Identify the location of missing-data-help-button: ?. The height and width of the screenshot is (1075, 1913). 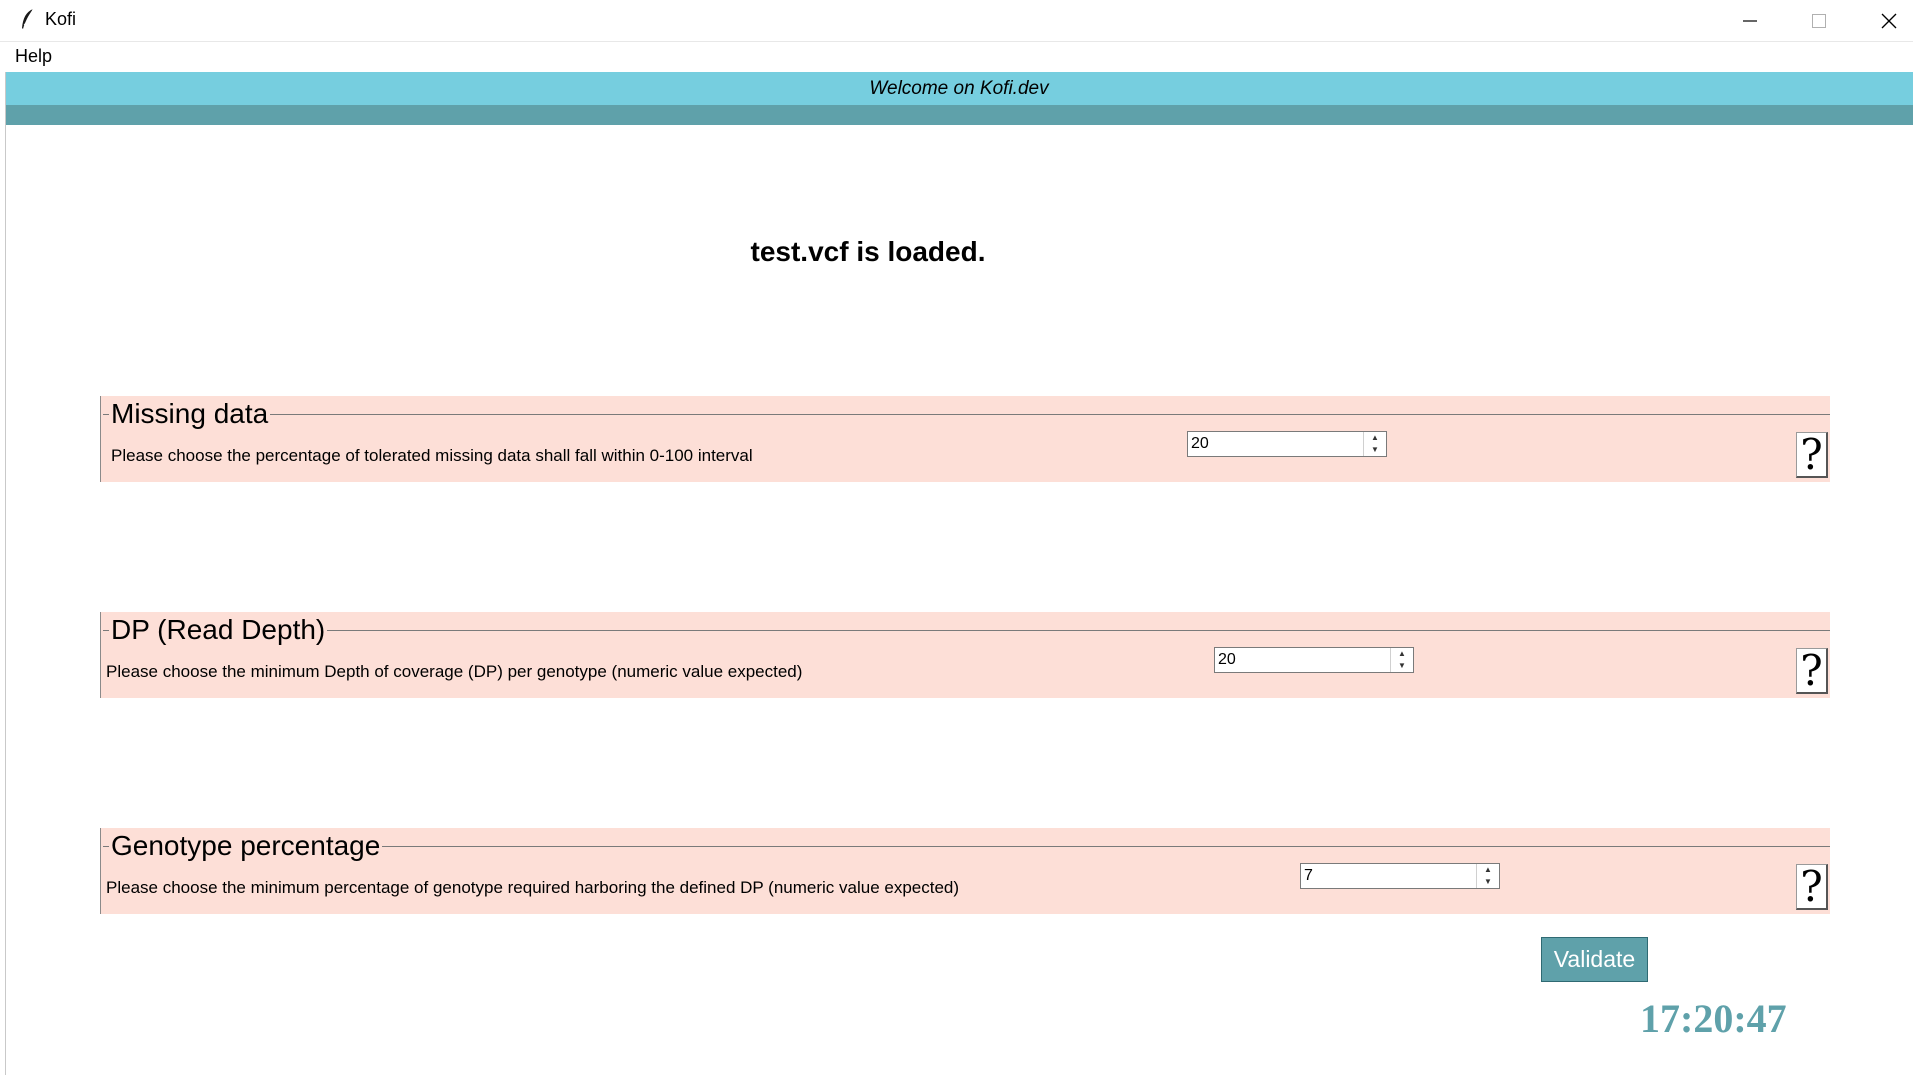
(1812, 455).